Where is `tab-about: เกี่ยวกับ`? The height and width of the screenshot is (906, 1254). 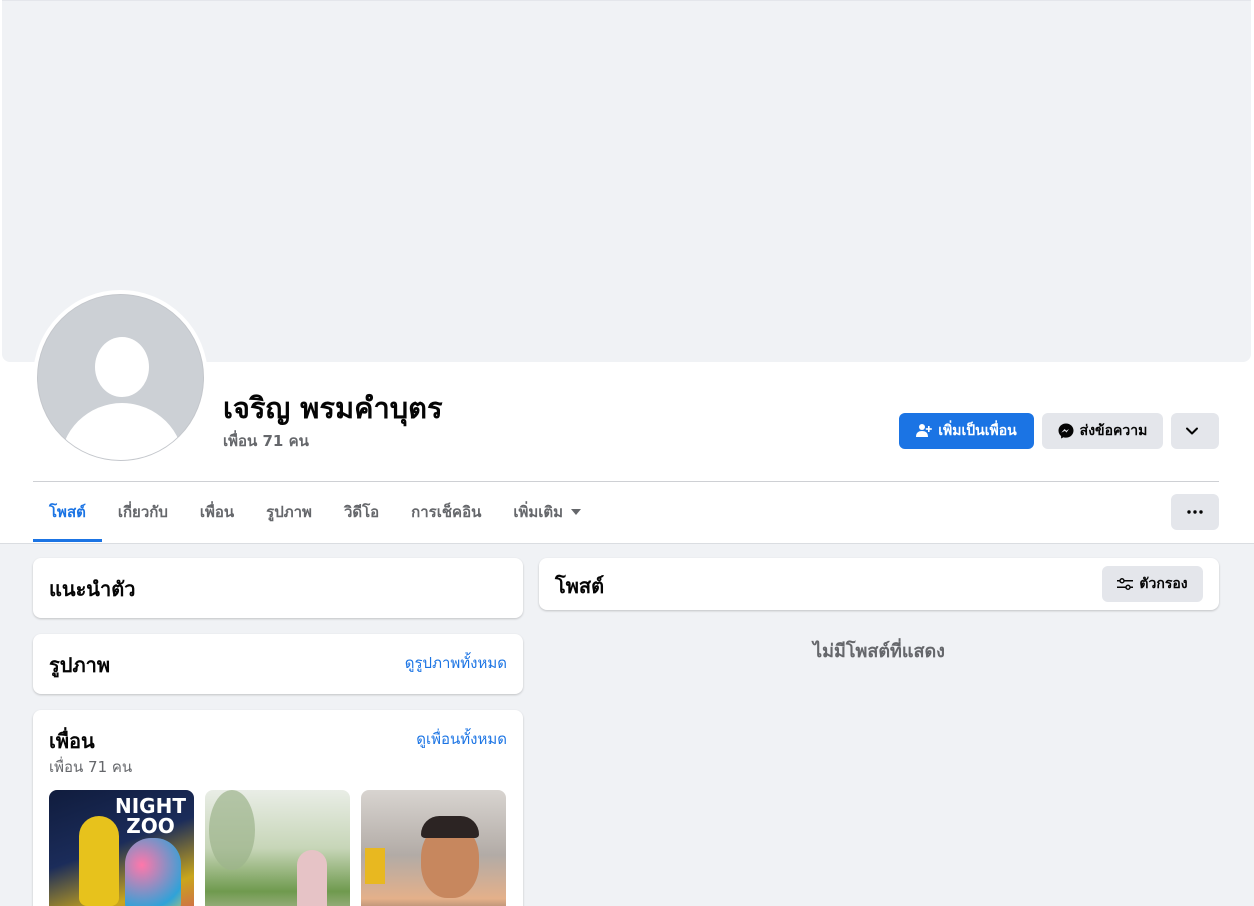 tab-about: เกี่ยวกับ is located at coordinates (143, 512).